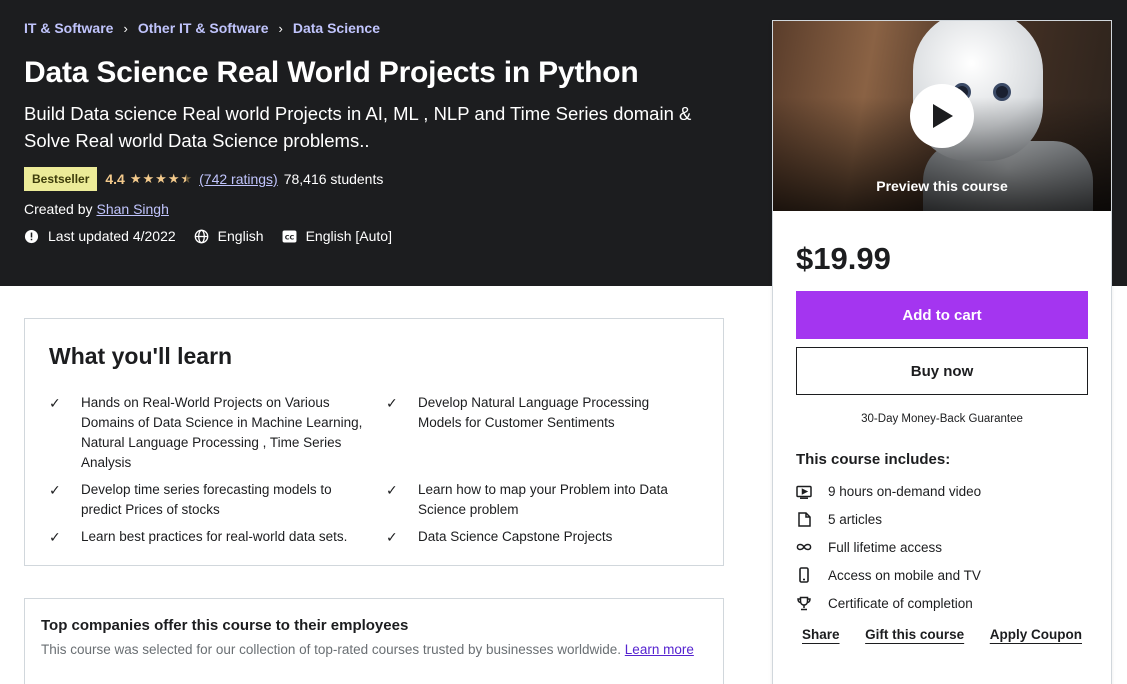 The width and height of the screenshot is (1127, 684). Describe the element at coordinates (942, 520) in the screenshot. I see `list-item: 5 articles` at that location.